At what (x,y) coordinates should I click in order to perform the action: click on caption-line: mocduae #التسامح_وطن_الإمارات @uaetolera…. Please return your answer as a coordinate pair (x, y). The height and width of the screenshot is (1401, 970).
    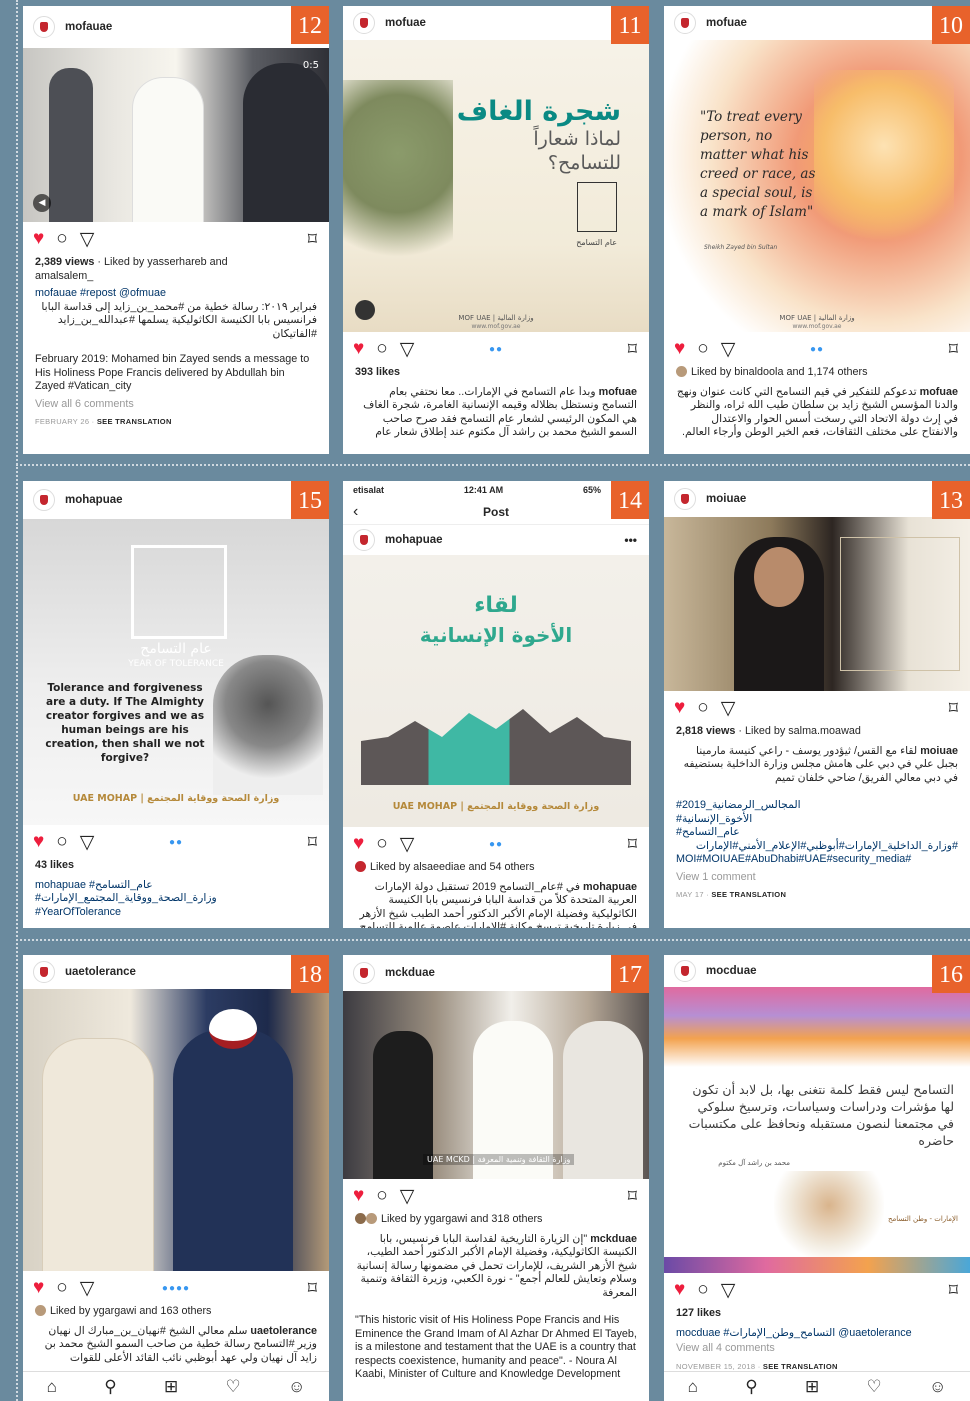
    Looking at the image, I should click on (817, 1334).